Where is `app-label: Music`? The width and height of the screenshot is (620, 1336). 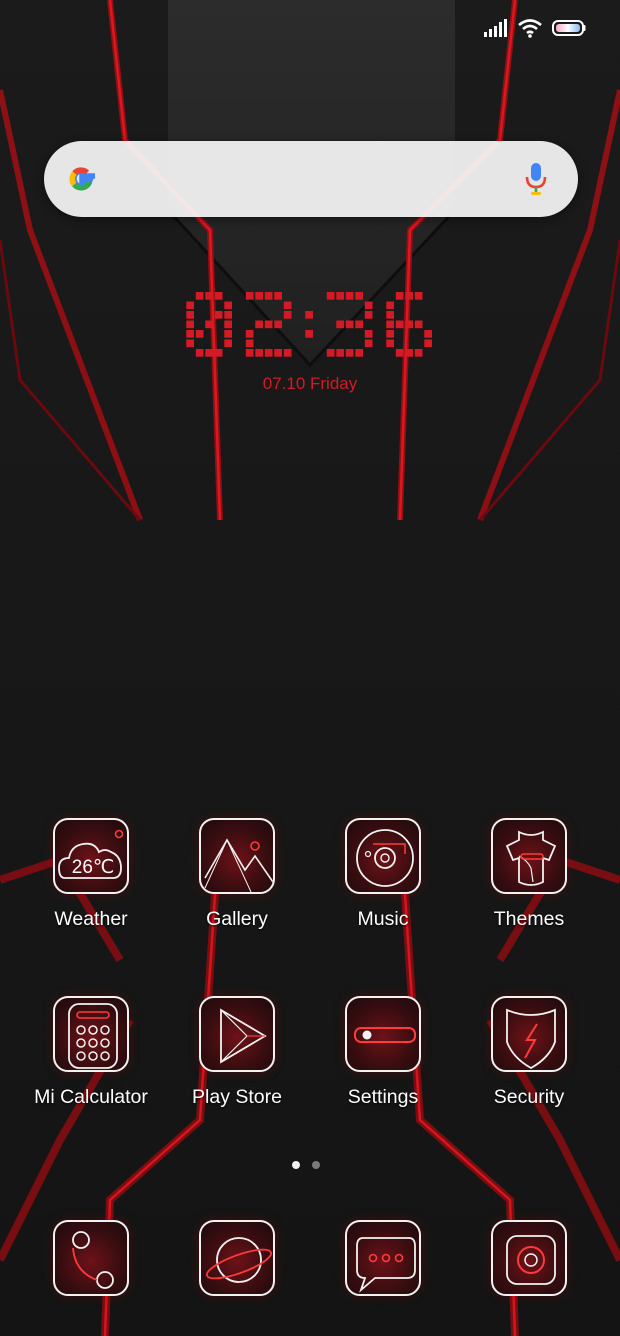 app-label: Music is located at coordinates (383, 919).